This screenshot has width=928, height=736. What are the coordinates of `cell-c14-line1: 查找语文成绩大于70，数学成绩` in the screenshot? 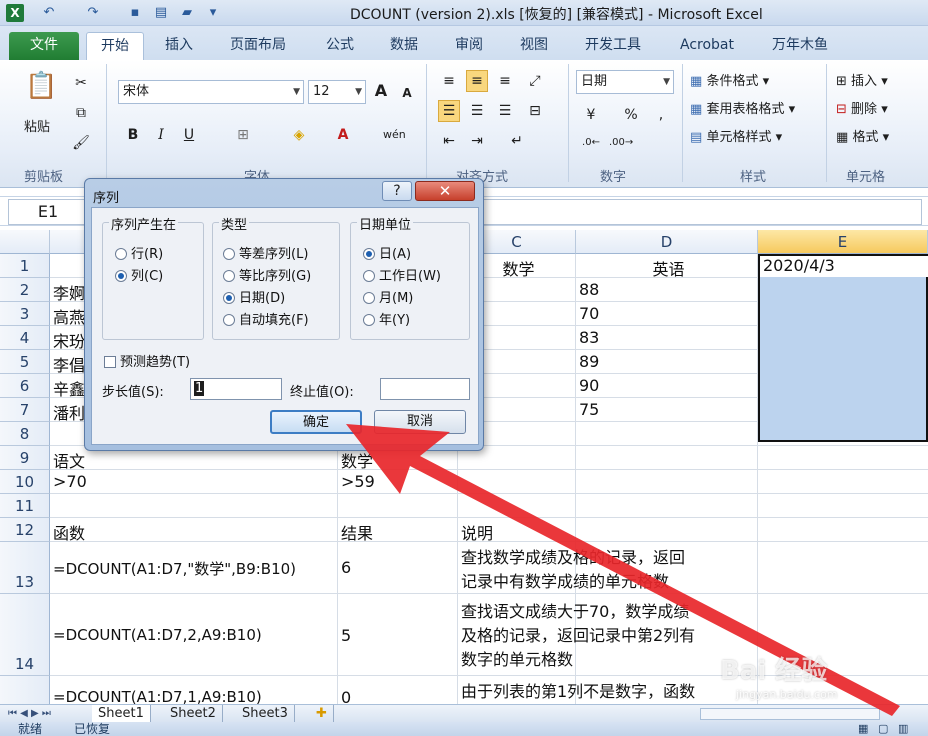 It's located at (608, 610).